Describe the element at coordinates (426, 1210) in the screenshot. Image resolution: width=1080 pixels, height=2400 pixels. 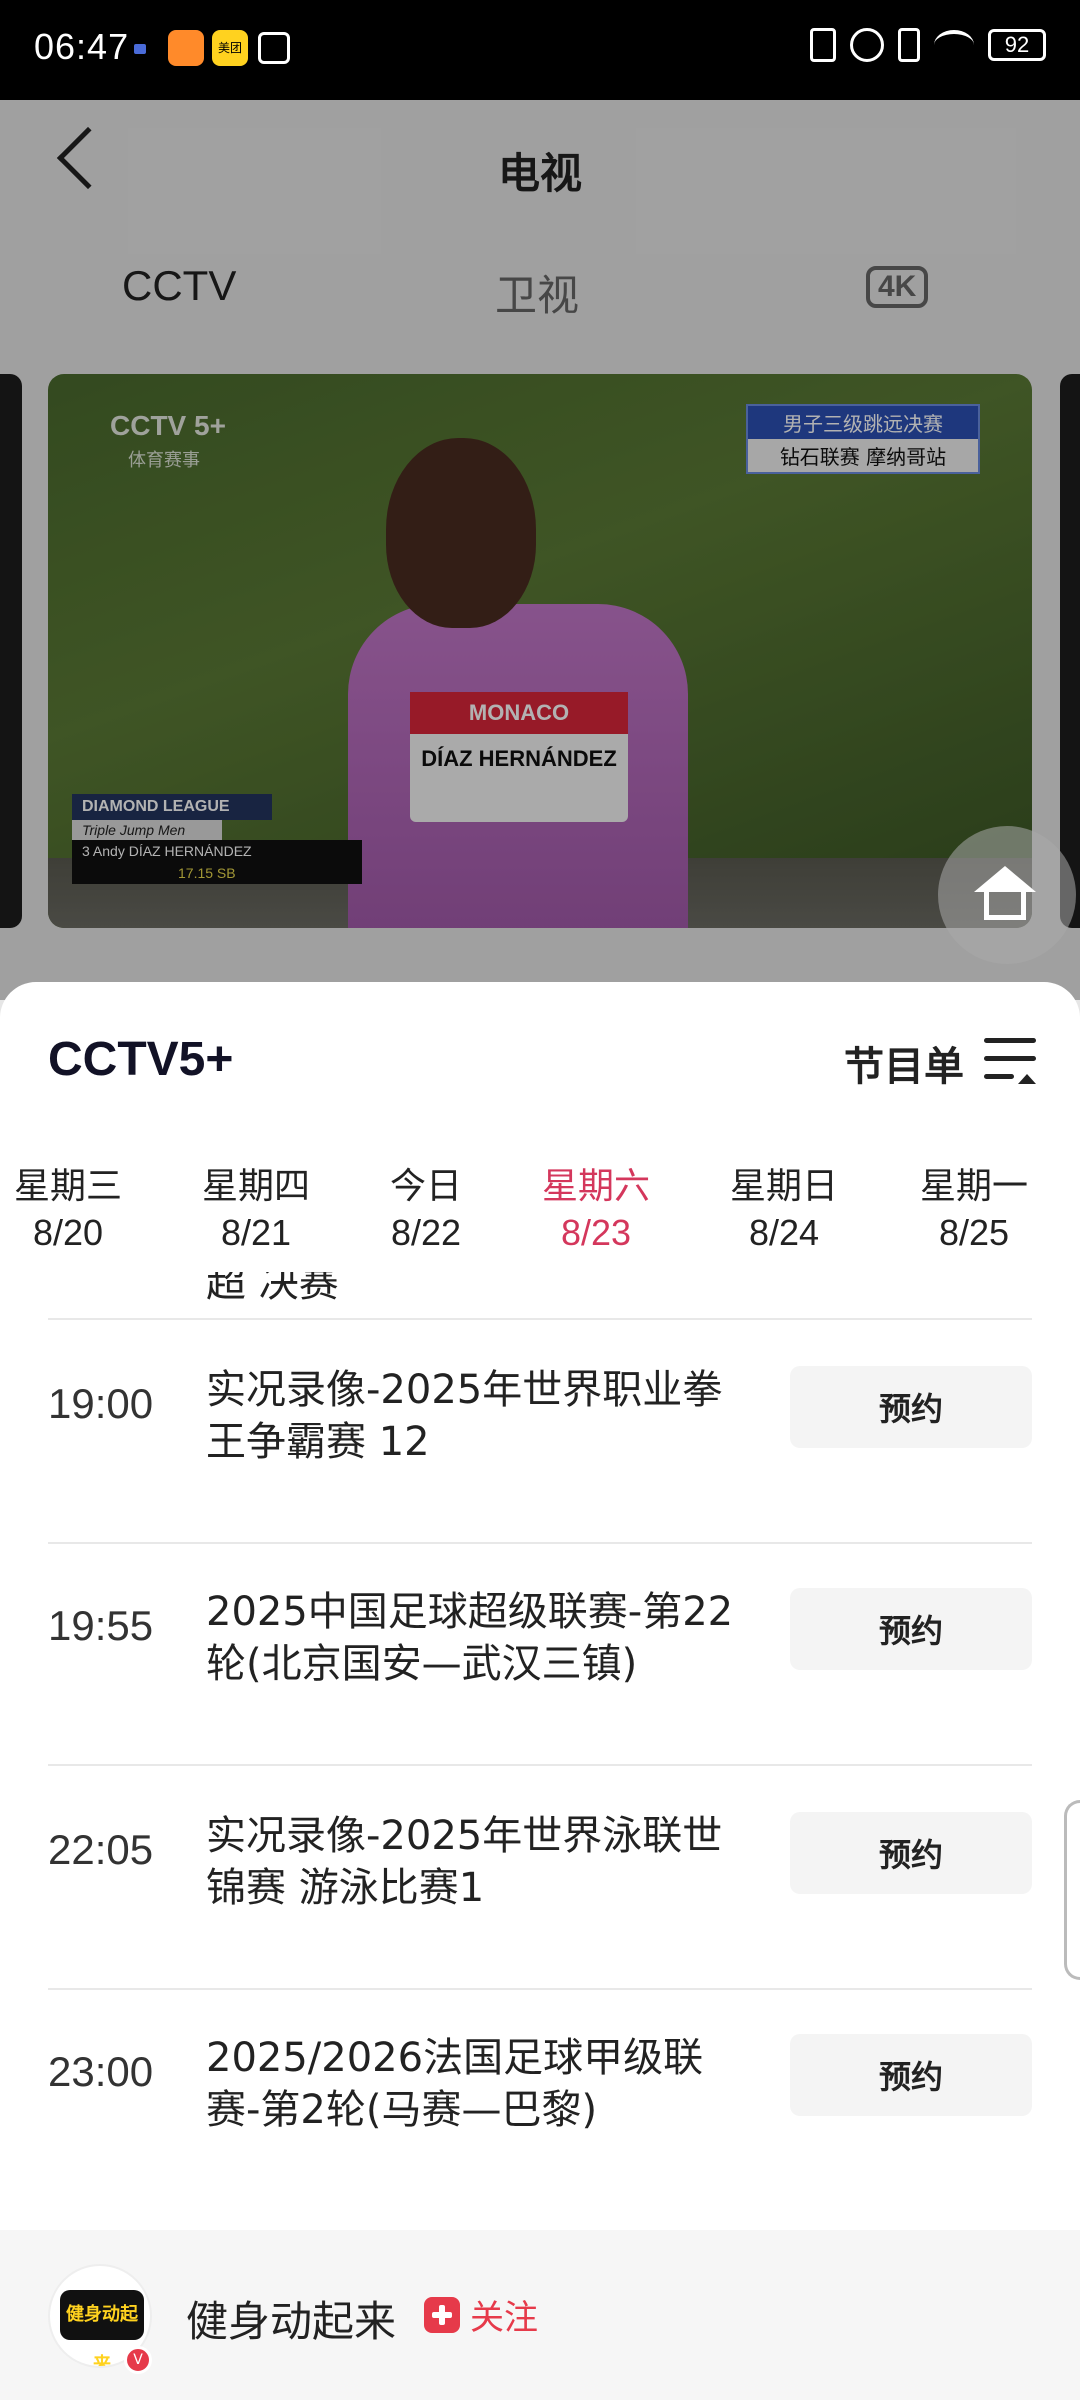
I see `day-item: 今日 8/22` at that location.